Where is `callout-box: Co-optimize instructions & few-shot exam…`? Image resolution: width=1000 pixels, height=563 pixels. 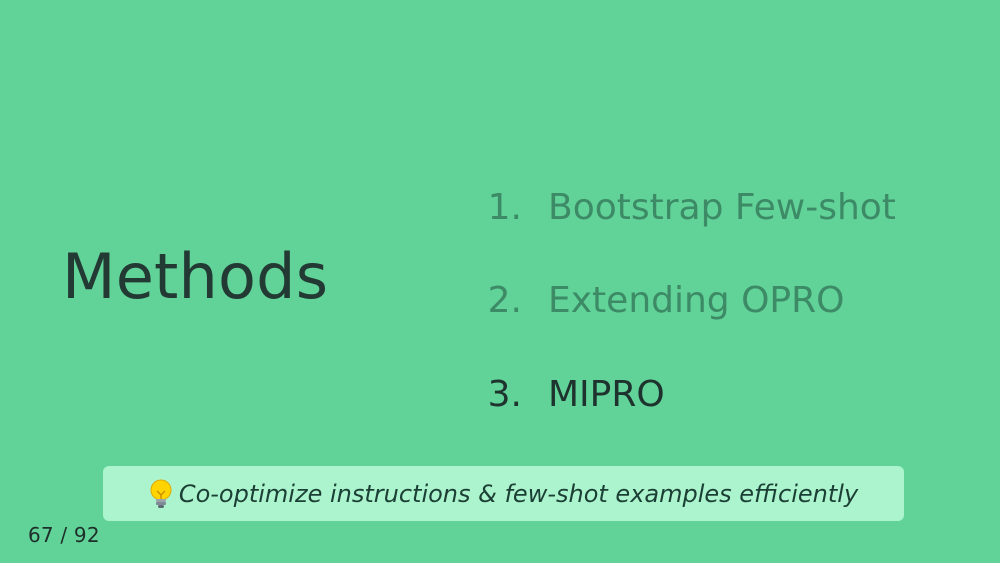
callout-box: Co-optimize instructions & few-shot exam… is located at coordinates (503, 493).